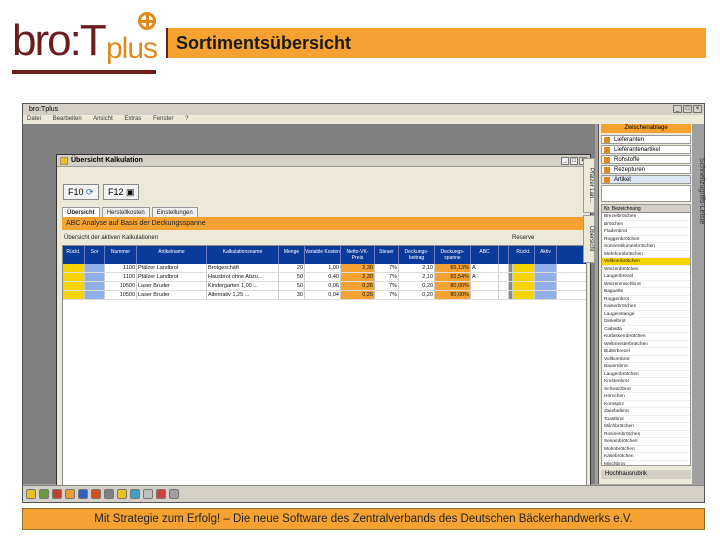 Image resolution: width=720 pixels, height=540 pixels. Describe the element at coordinates (646, 412) in the screenshot. I see `list-item: Zwiebelbrot` at that location.